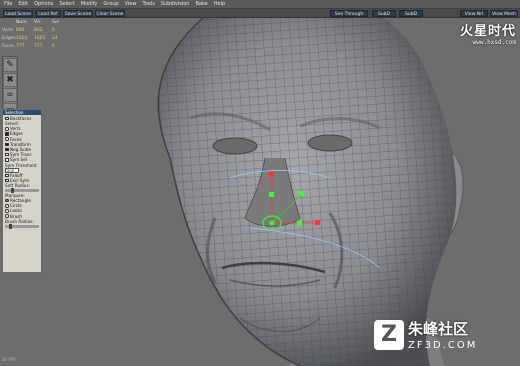 This screenshot has width=520, height=366. What do you see at coordinates (7, 118) in the screenshot?
I see `backfaces-checkbox` at bounding box center [7, 118].